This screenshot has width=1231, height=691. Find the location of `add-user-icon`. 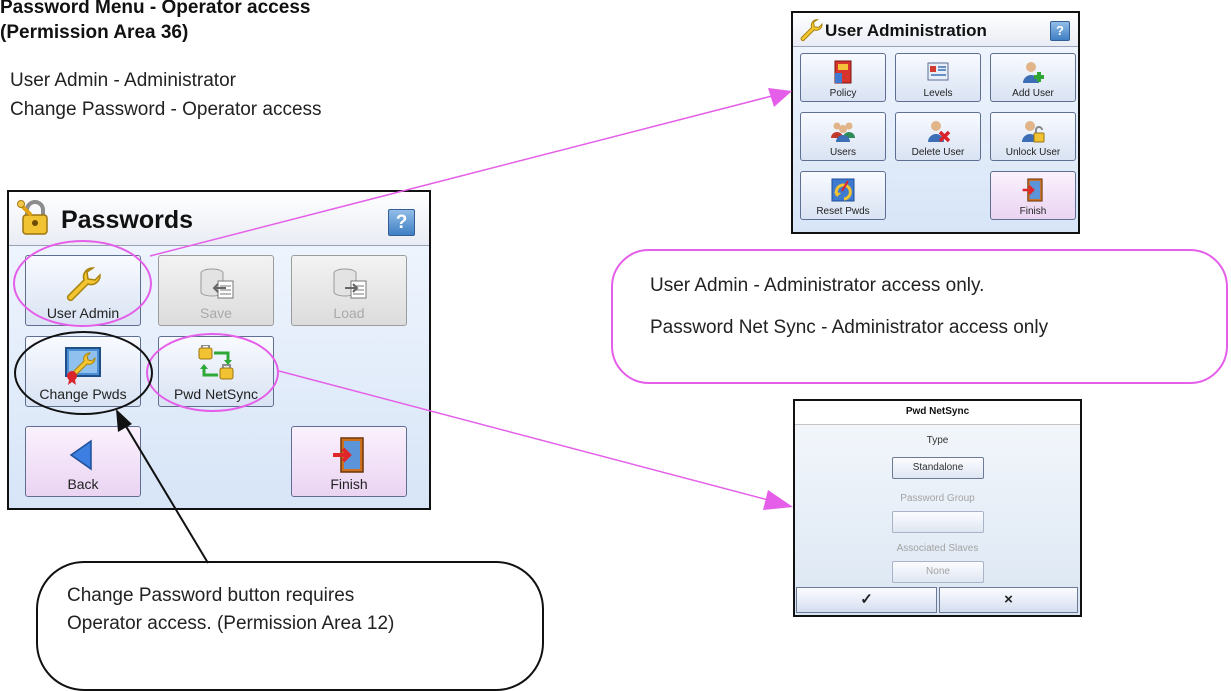

add-user-icon is located at coordinates (1033, 72).